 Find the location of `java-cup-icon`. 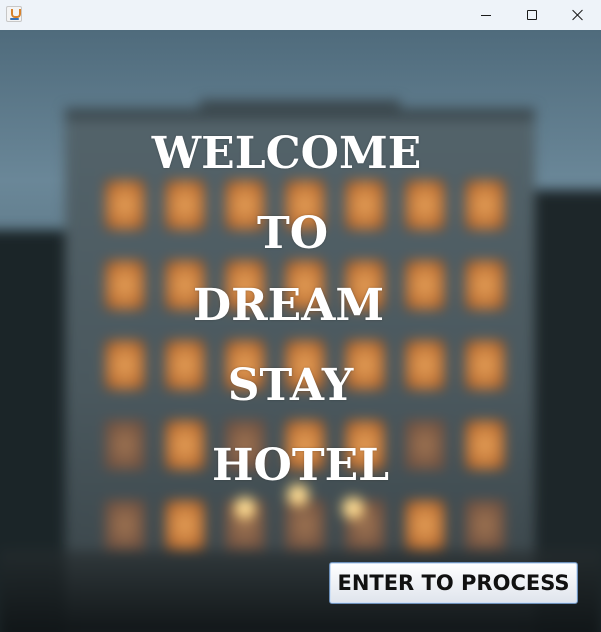

java-cup-icon is located at coordinates (14, 14).